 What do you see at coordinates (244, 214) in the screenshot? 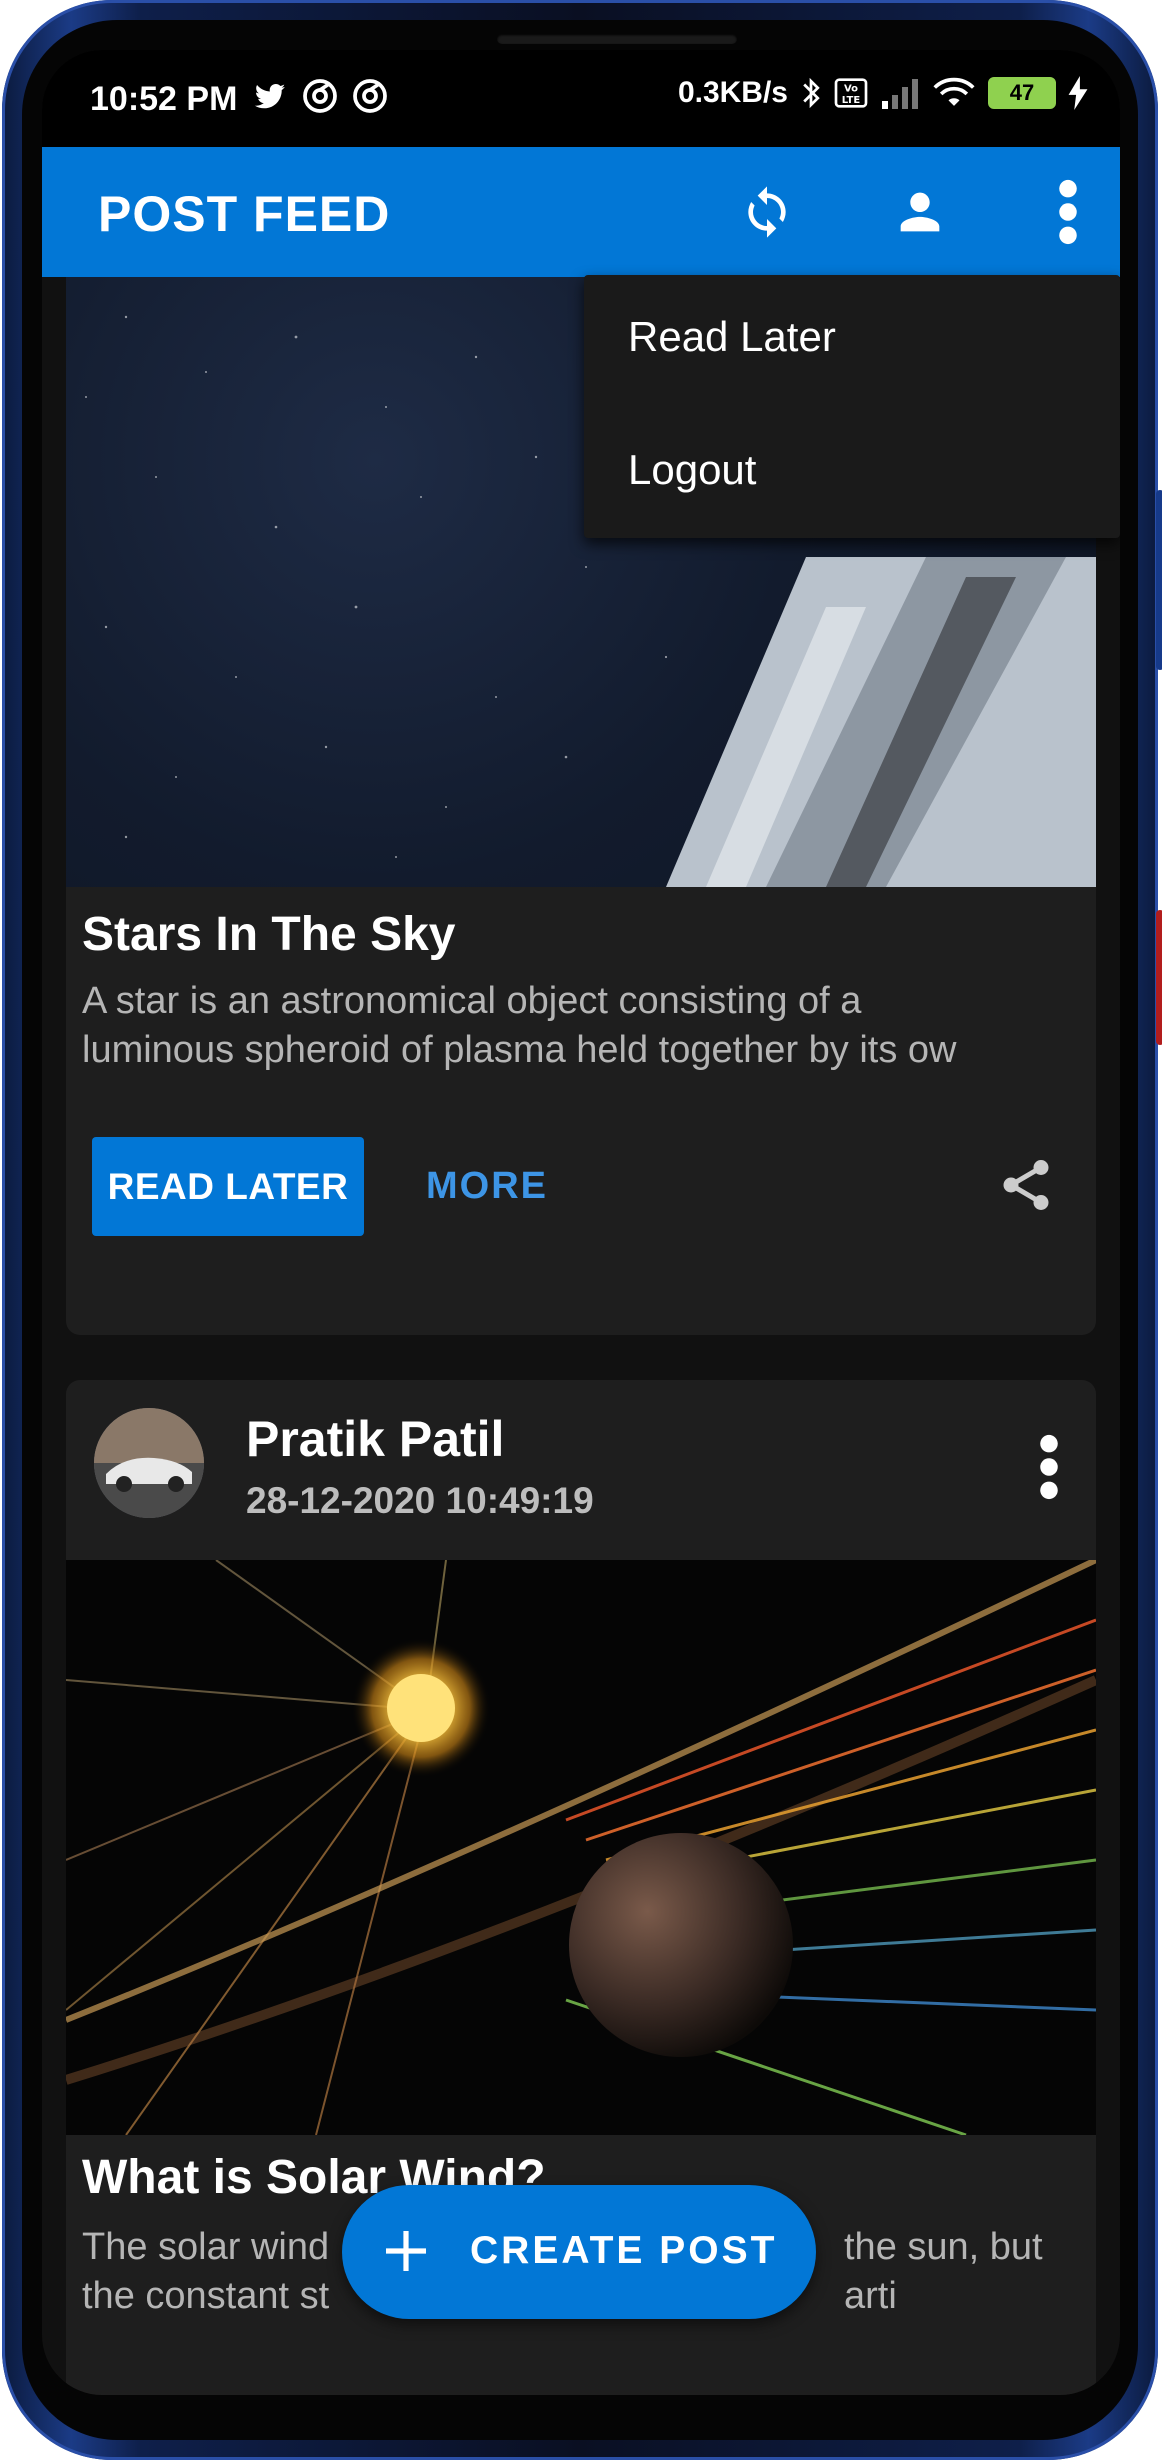
I see `app-title: POST FEED` at bounding box center [244, 214].